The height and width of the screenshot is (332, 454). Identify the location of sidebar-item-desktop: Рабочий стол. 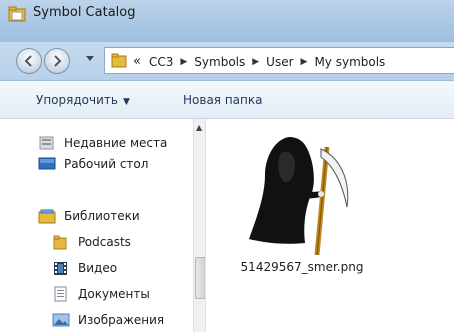
(93, 164).